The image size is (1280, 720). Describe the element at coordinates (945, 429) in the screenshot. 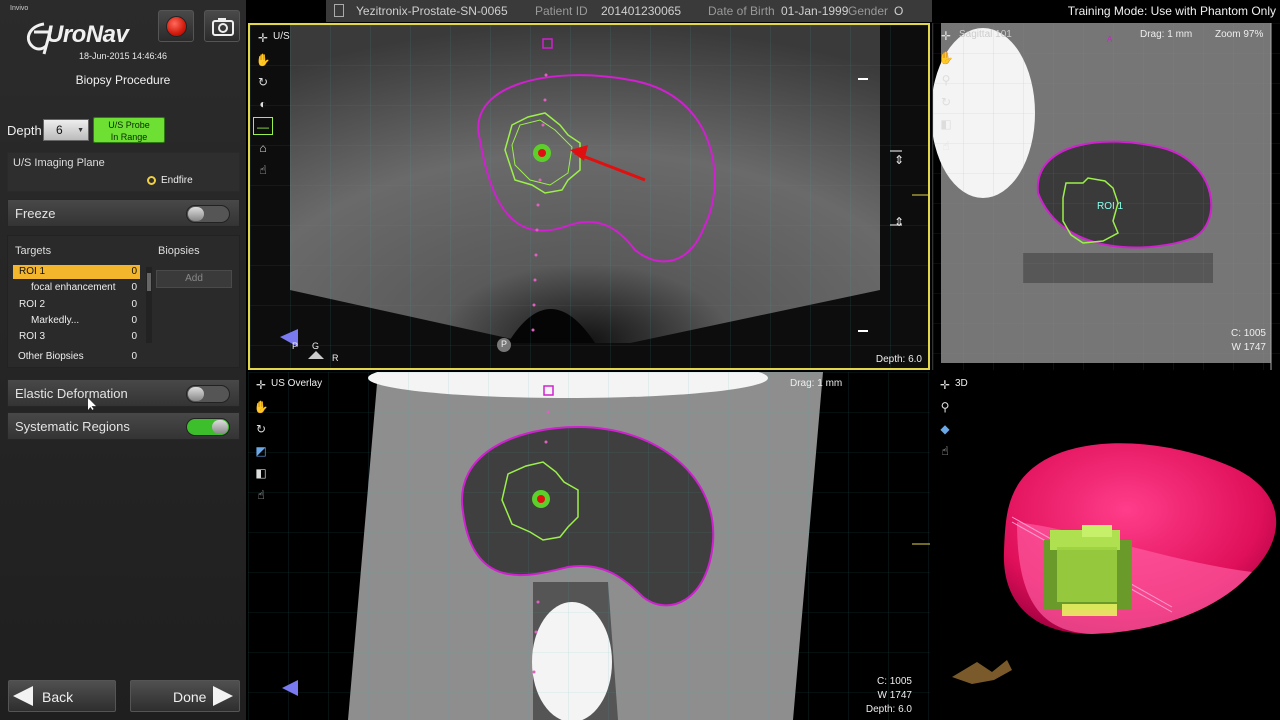

I see `cube-icon: ◆` at that location.